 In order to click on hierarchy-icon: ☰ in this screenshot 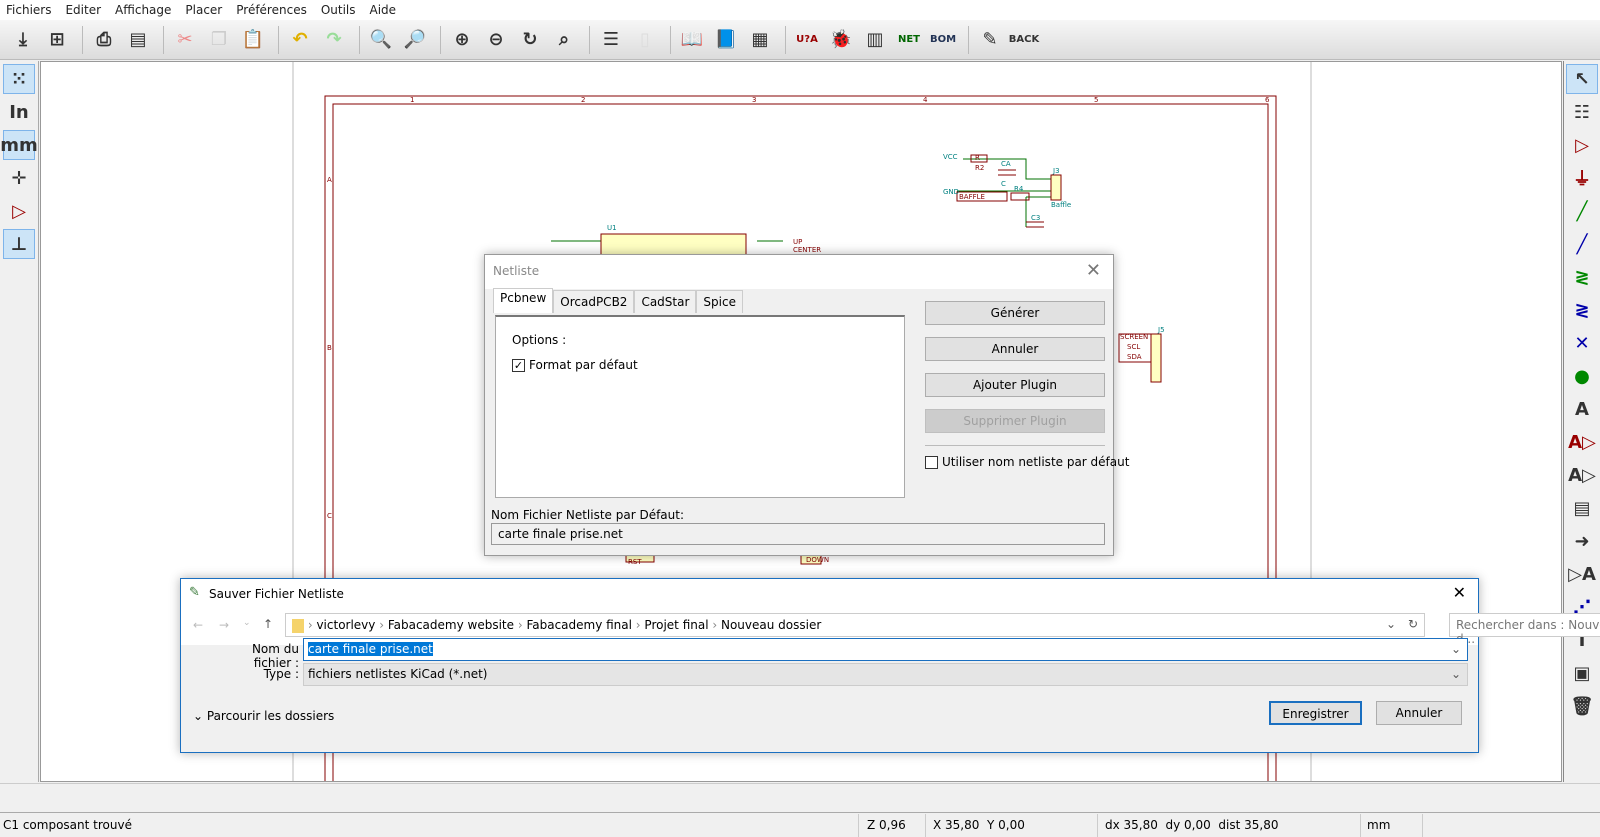, I will do `click(611, 39)`.